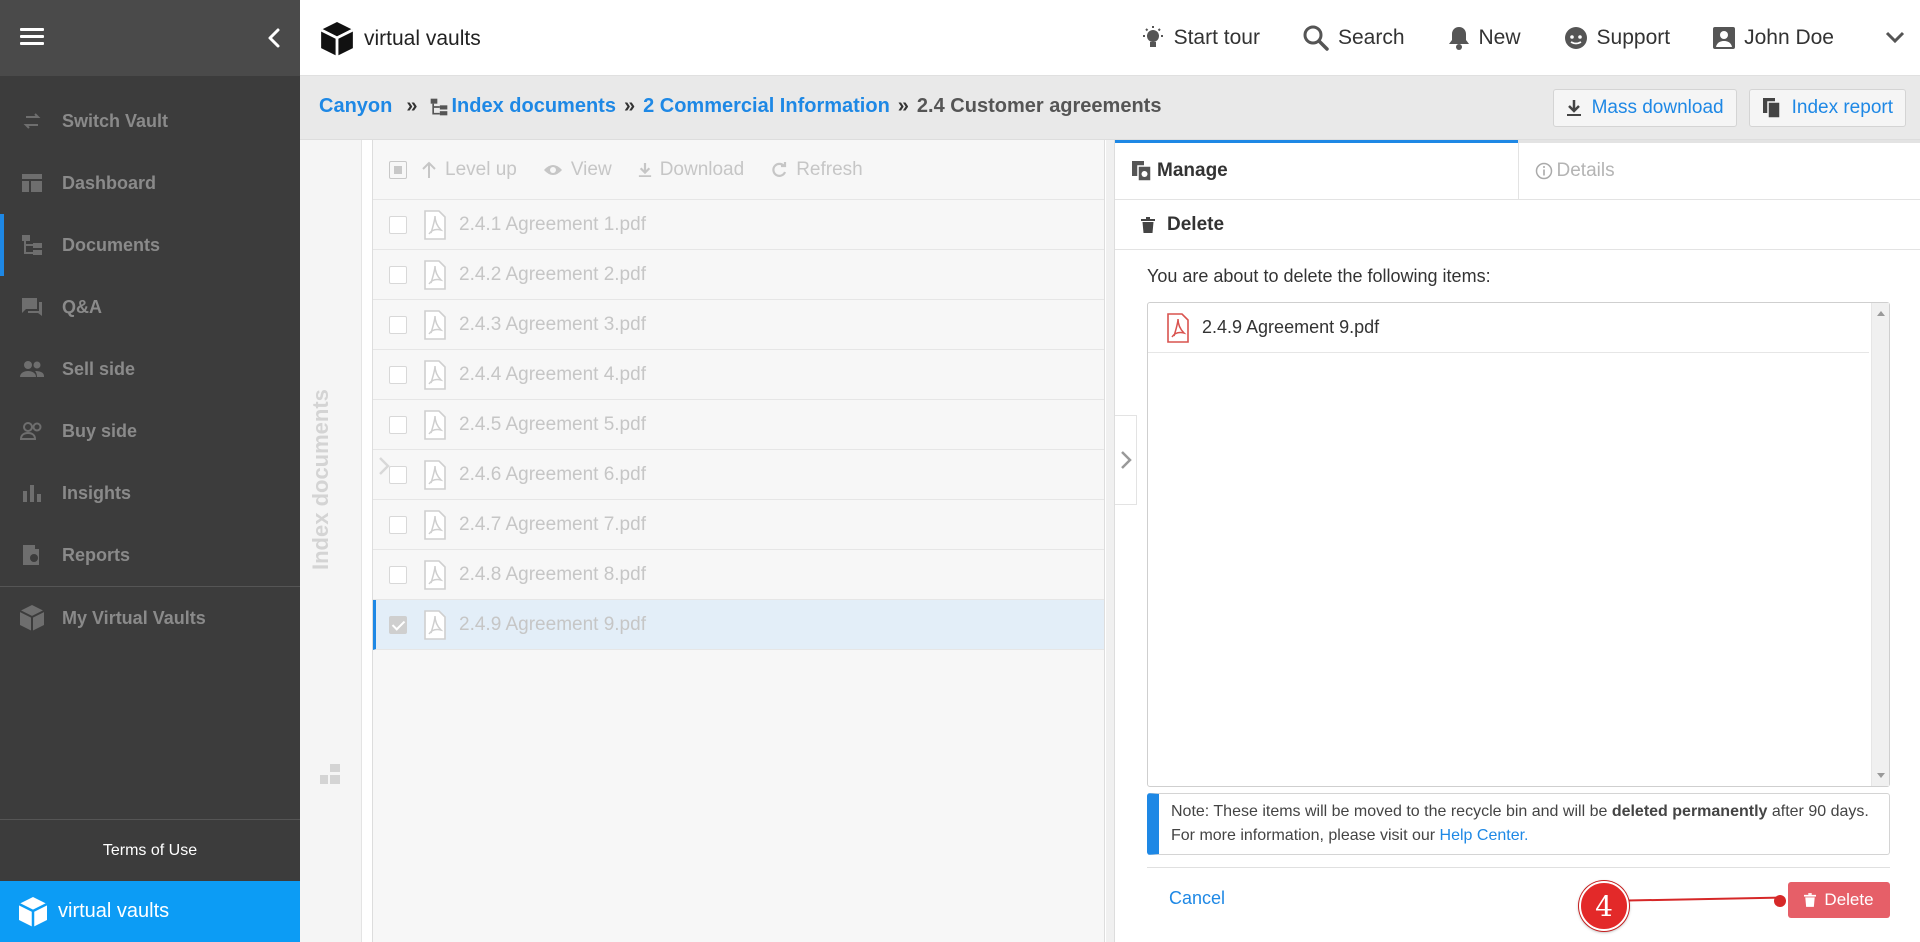 The height and width of the screenshot is (942, 1920). I want to click on chat-icon, so click(32, 307).